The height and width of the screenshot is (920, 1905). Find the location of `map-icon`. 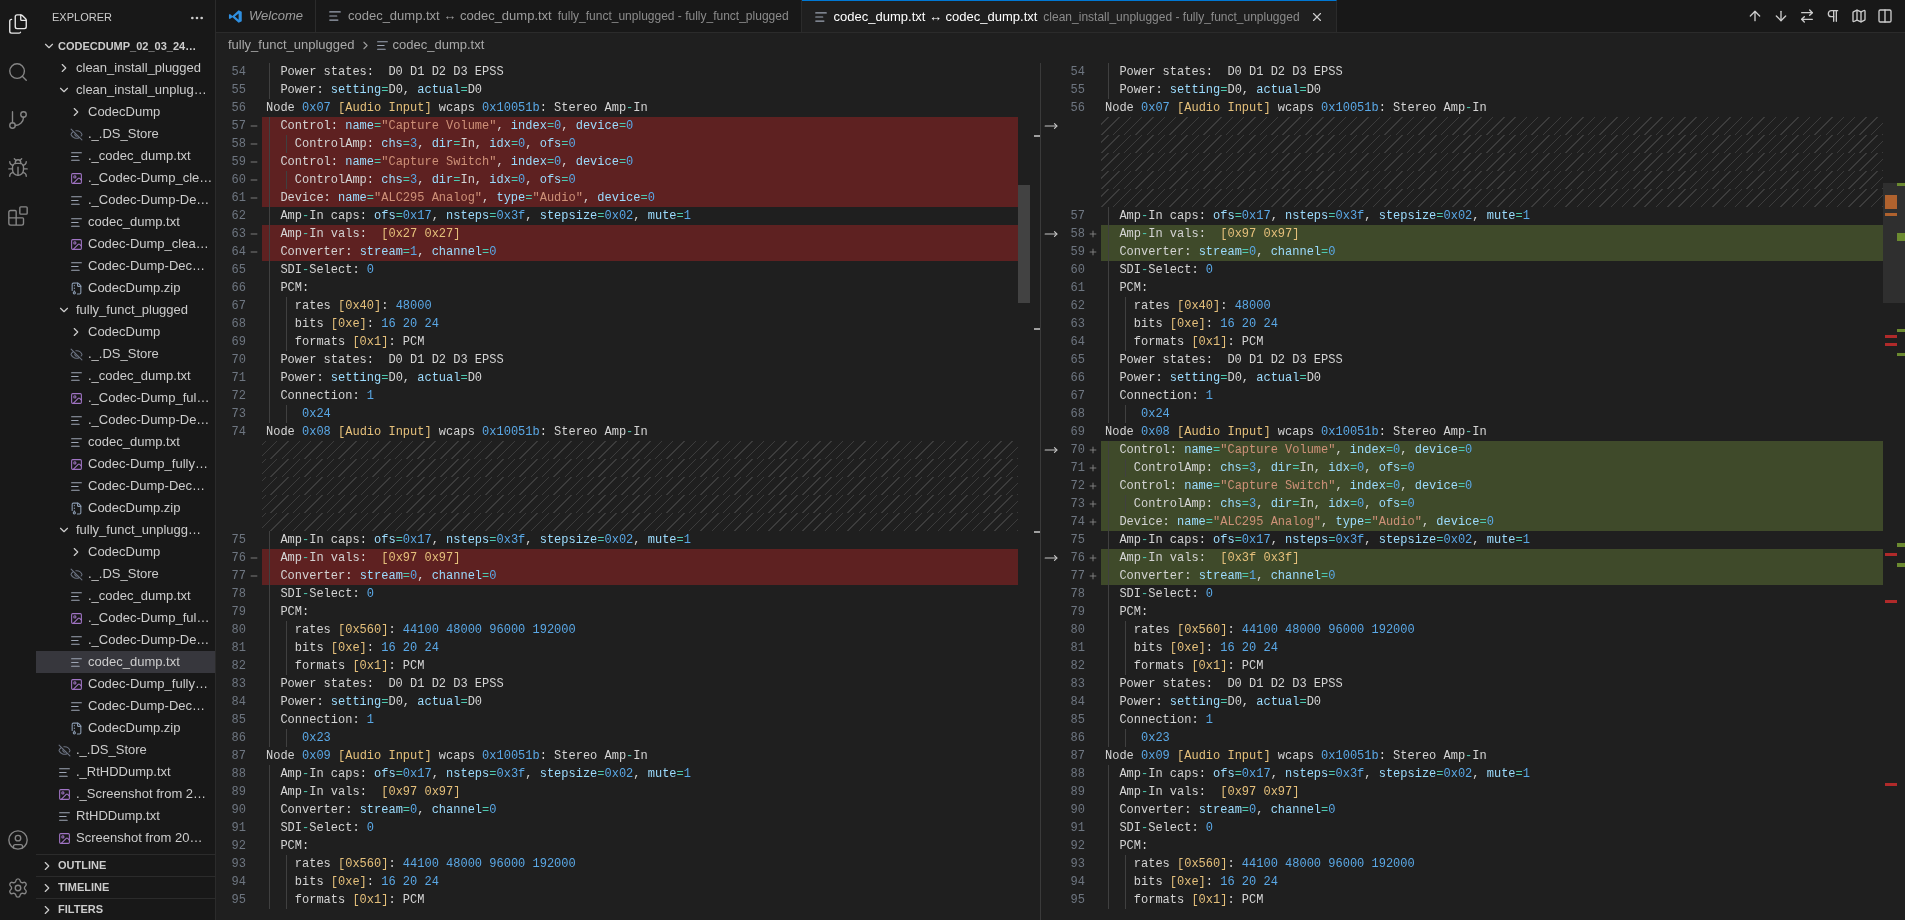

map-icon is located at coordinates (1859, 16).